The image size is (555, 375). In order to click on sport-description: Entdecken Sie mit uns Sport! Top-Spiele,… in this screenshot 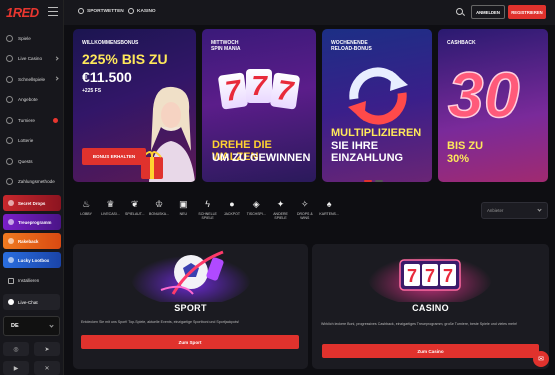, I will do `click(160, 322)`.